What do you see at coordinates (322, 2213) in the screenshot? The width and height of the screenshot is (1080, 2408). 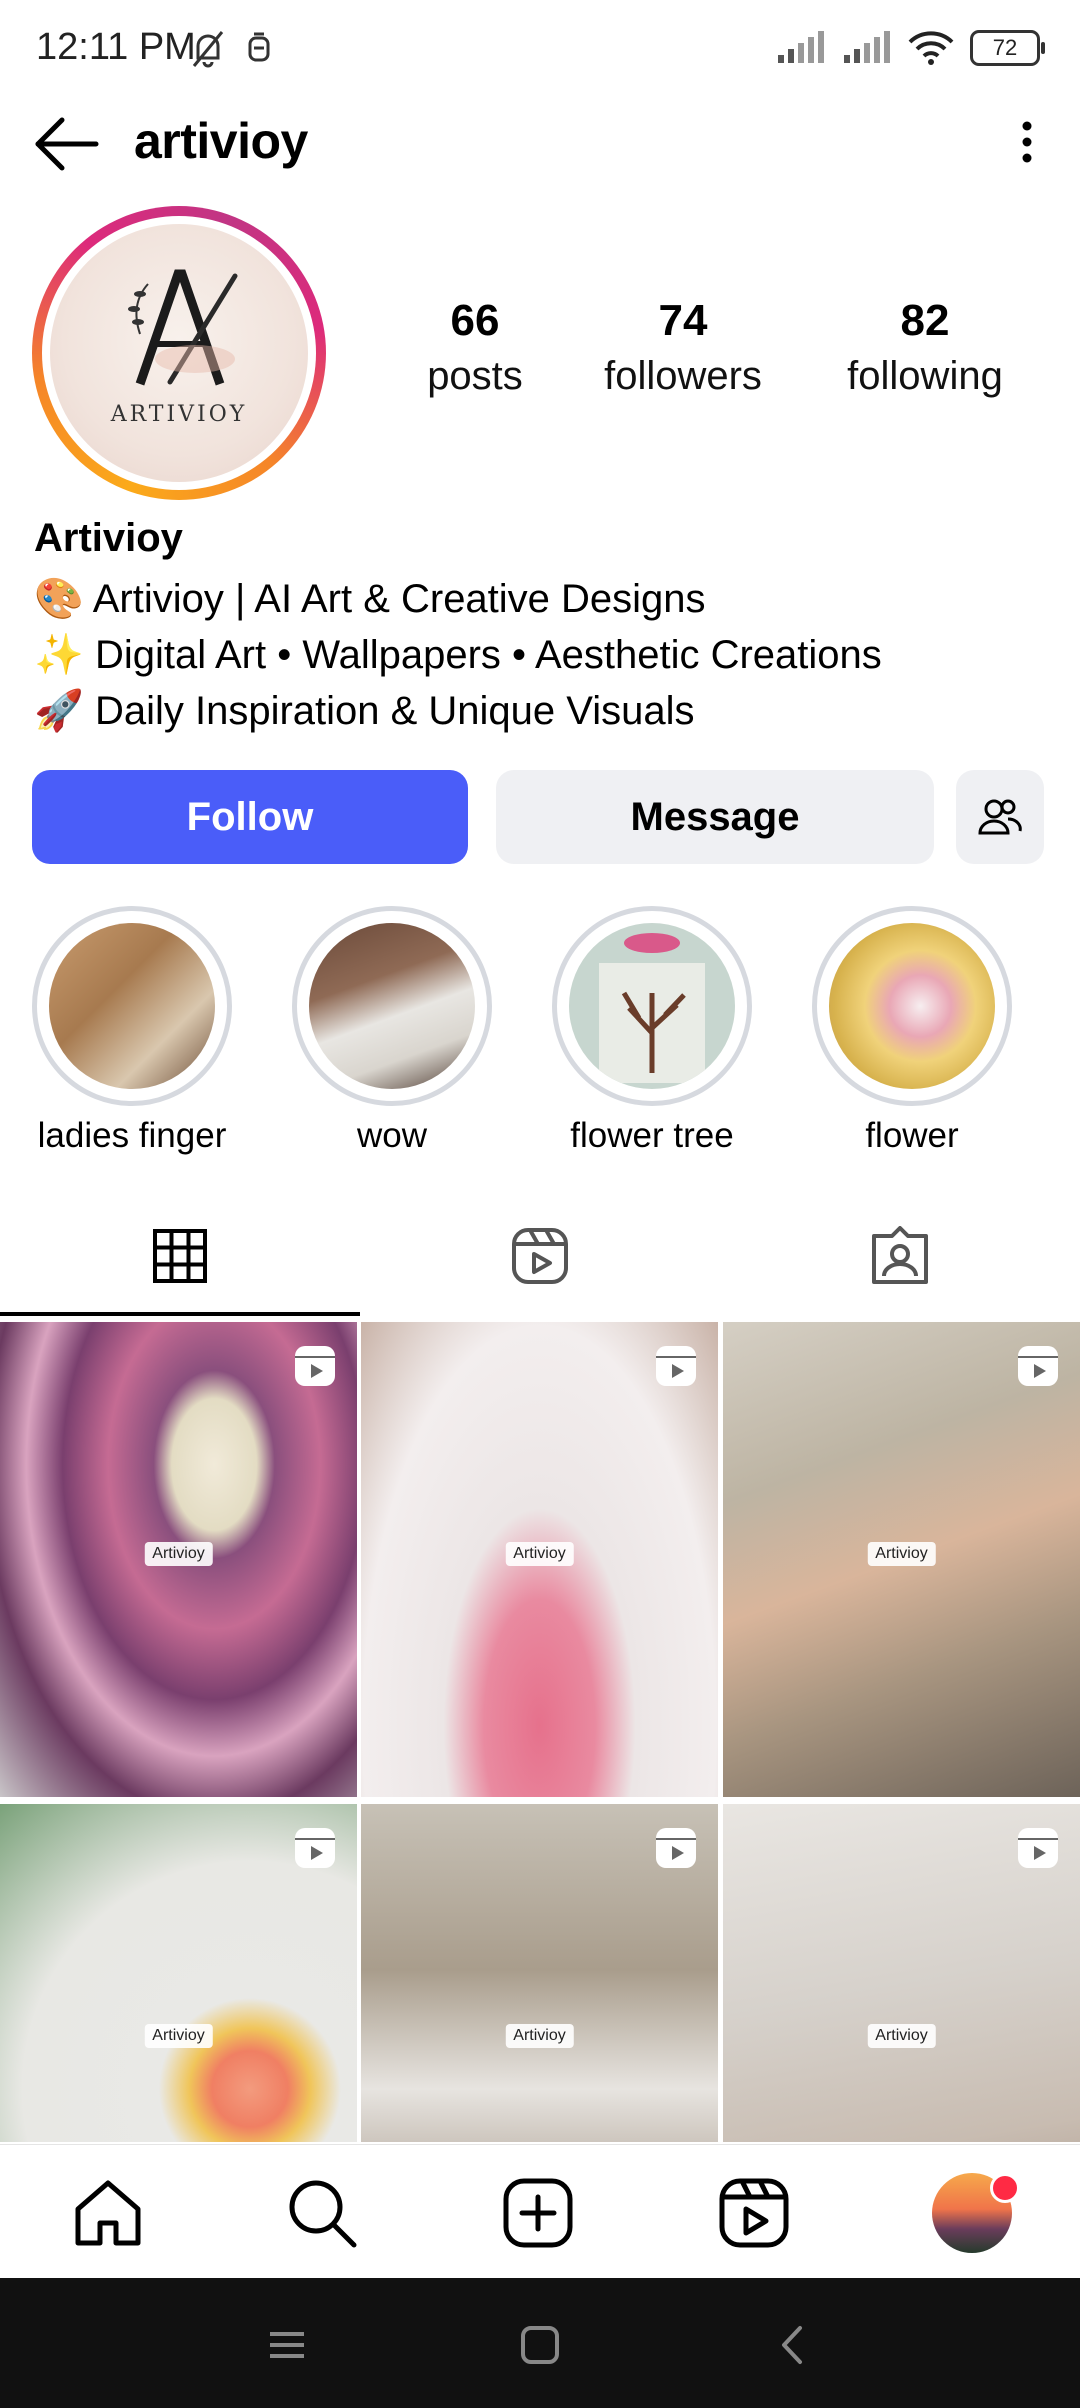 I see `search-icon` at bounding box center [322, 2213].